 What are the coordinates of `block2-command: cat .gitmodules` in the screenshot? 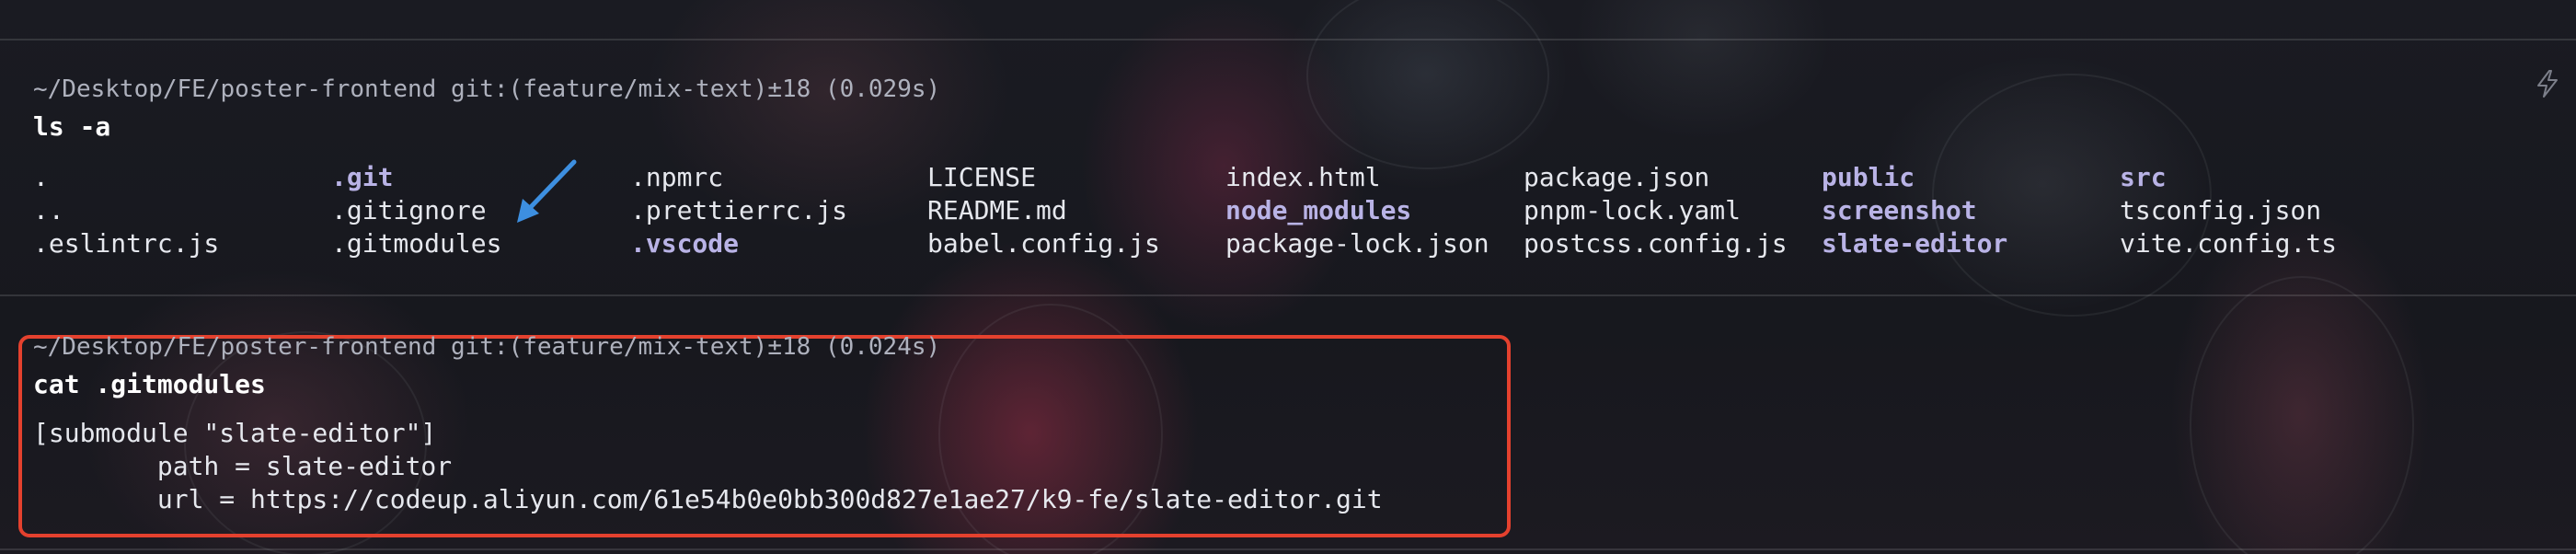 It's located at (149, 384).